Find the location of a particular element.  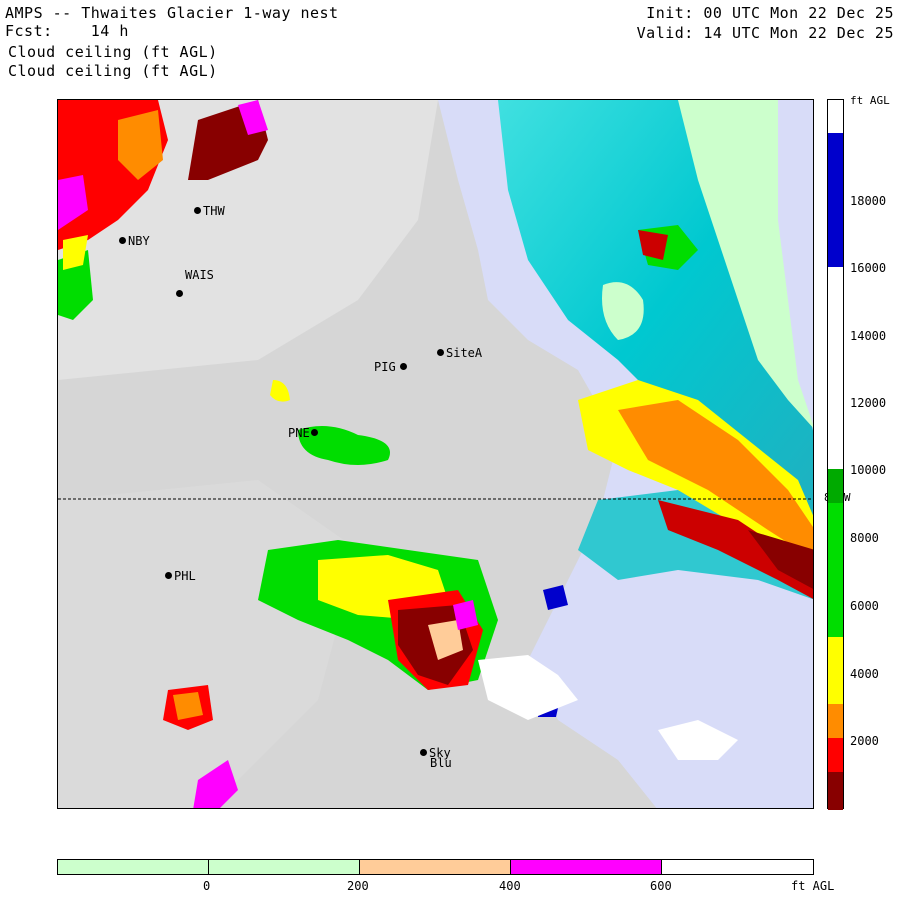

colorbar-seg-red is located at coordinates (835, 755).